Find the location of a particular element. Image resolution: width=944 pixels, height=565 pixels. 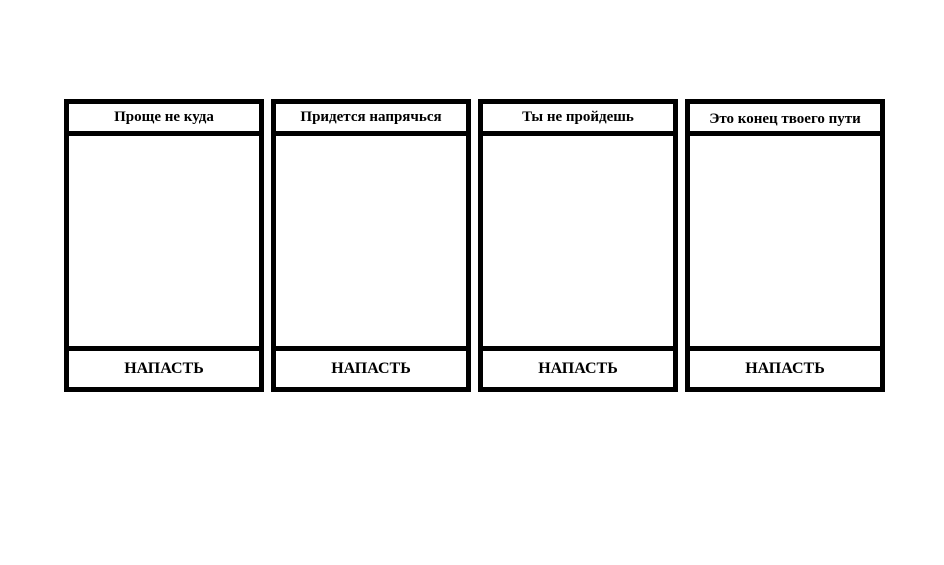

card-title: Ты не пройдешь is located at coordinates (578, 120).